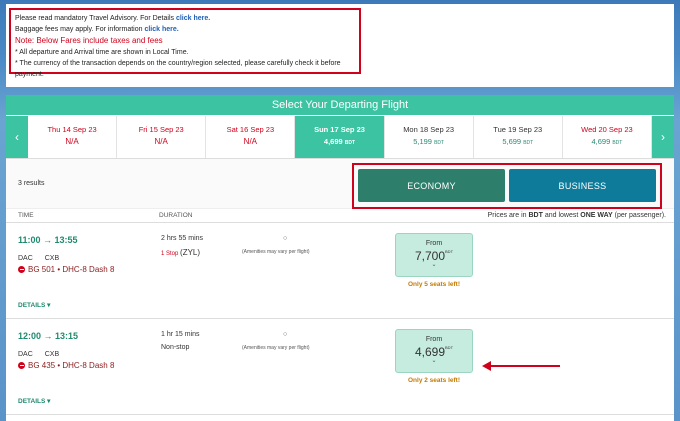 This screenshot has width=680, height=421. What do you see at coordinates (518, 137) in the screenshot?
I see `date-tab-tue-19: Tue 19 Sep 23 5,699 BDT` at bounding box center [518, 137].